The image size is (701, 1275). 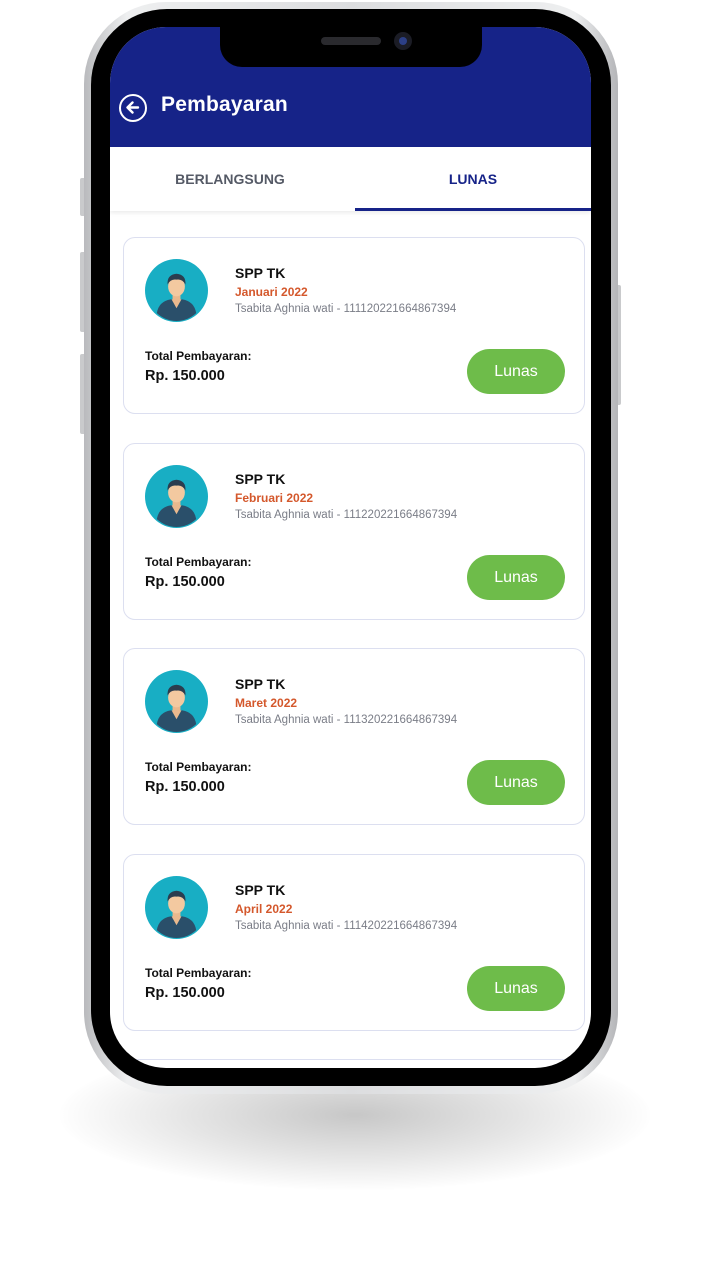 I want to click on payment-month: Februari 2022, so click(x=274, y=498).